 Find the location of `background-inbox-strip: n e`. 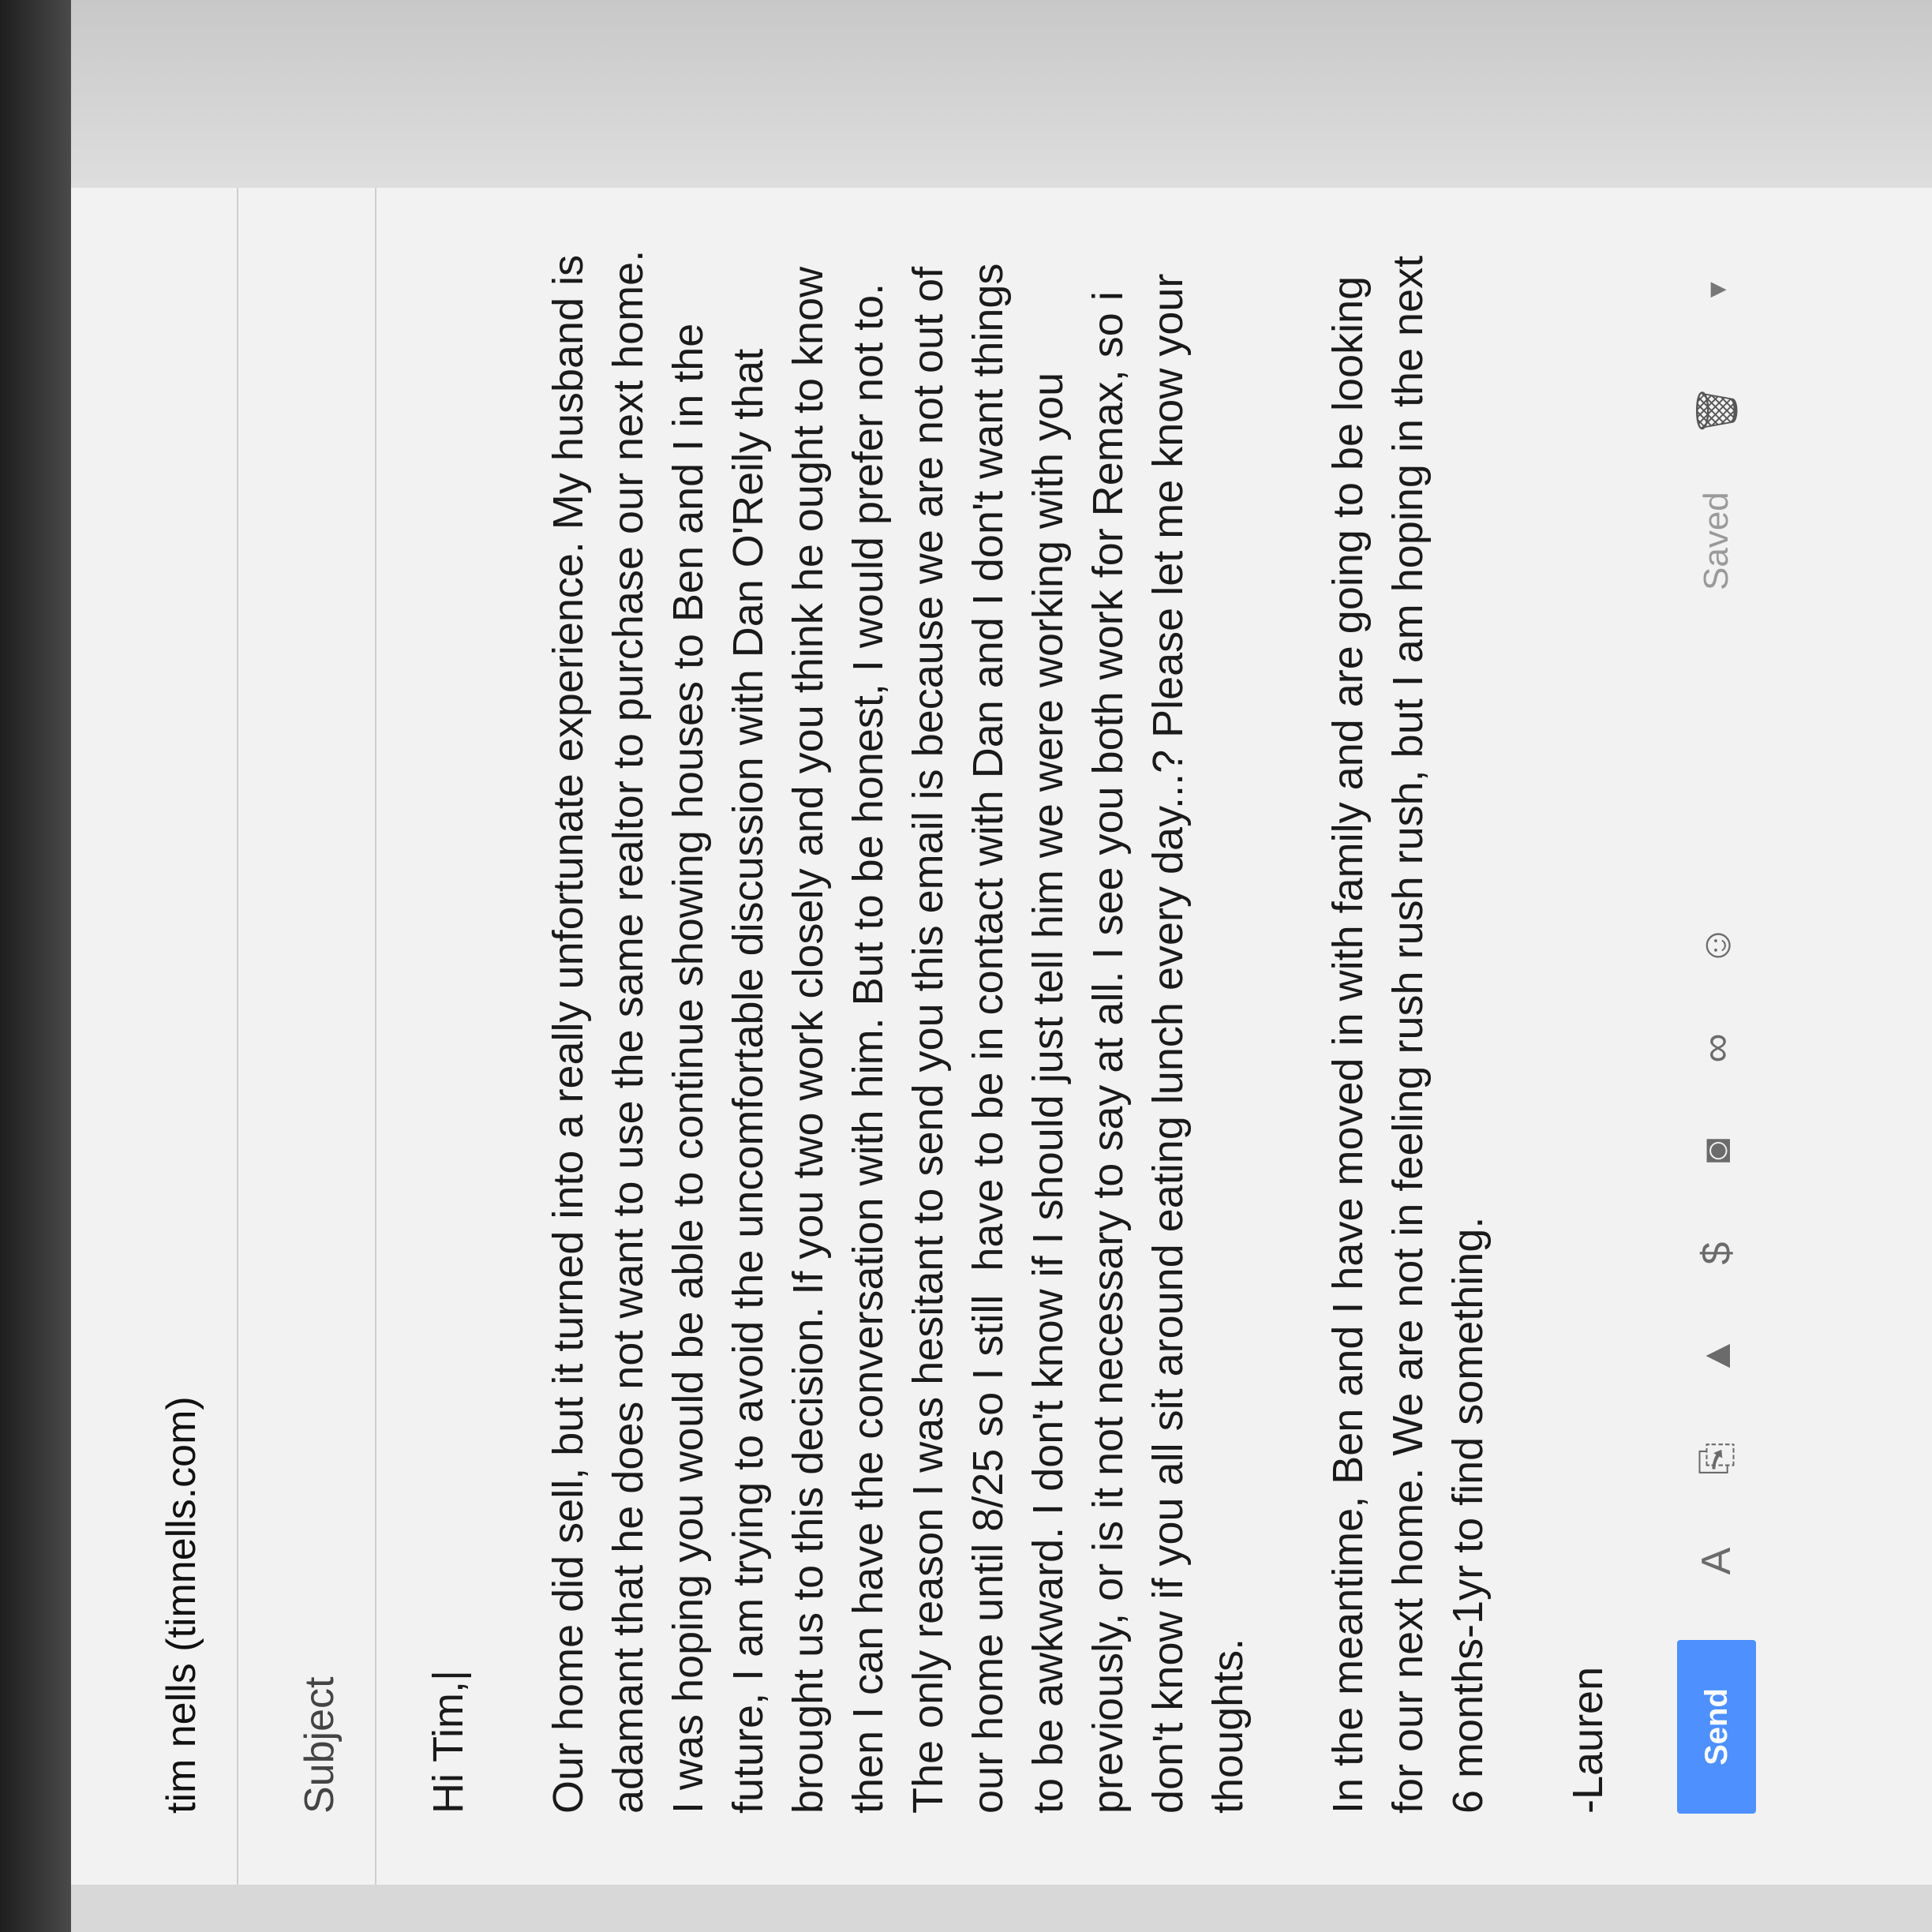

background-inbox-strip: n e is located at coordinates (1001, 1908).